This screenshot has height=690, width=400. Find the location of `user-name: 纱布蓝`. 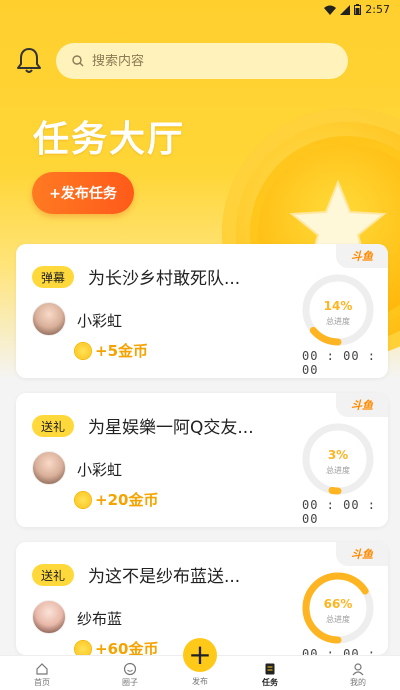

user-name: 纱布蓝 is located at coordinates (100, 619).